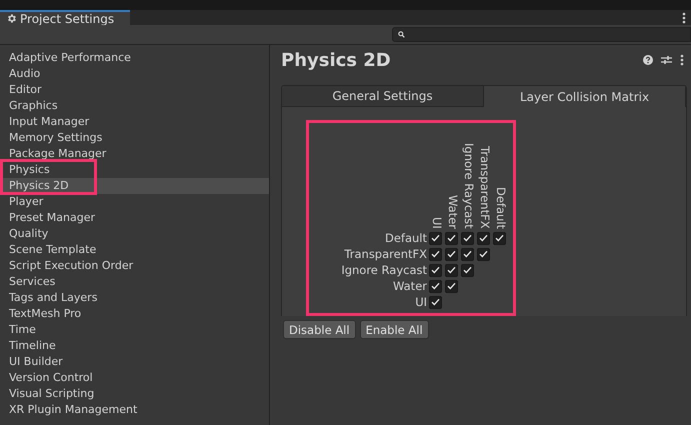 This screenshot has height=425, width=691. Describe the element at coordinates (134, 186) in the screenshot. I see `sidebar-item: Physics 2D` at that location.